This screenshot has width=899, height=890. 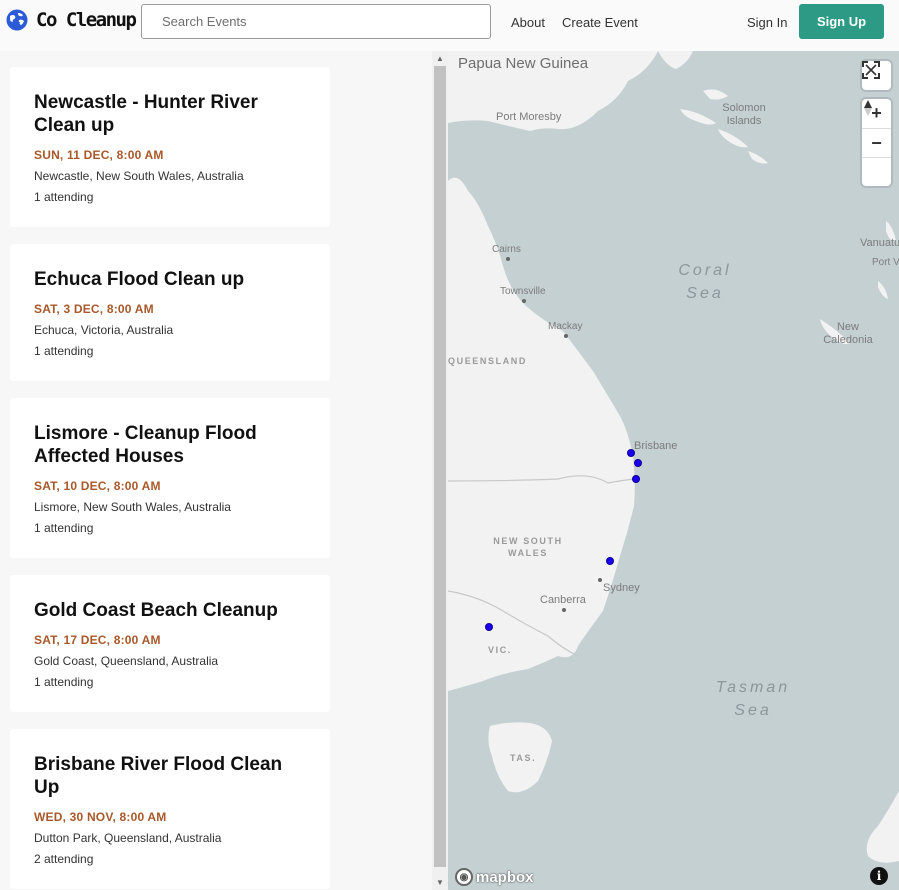 I want to click on scrollbar: ▲ ▼, so click(x=440, y=470).